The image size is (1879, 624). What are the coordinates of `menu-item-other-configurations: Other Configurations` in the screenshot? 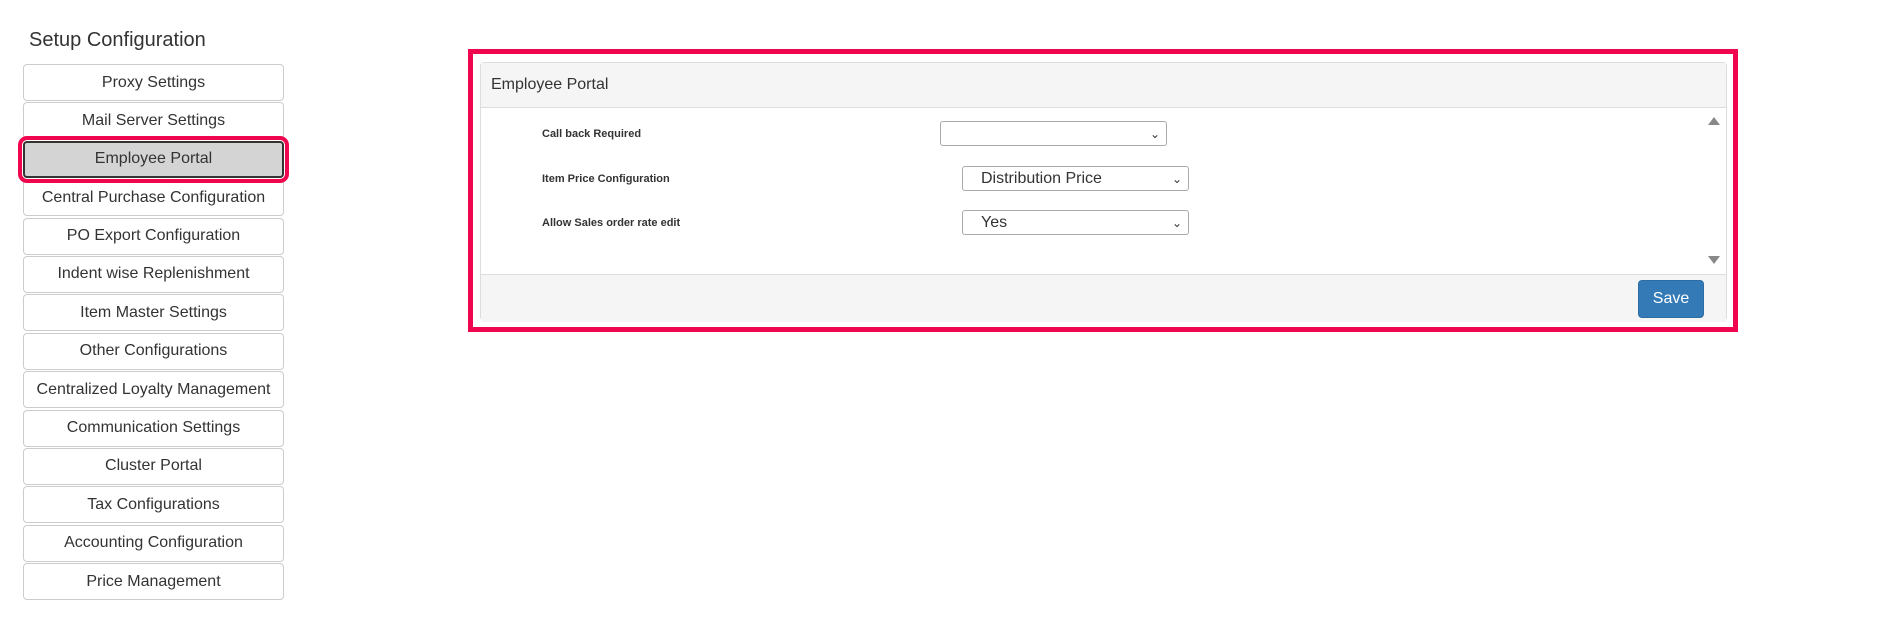 It's located at (153, 351).